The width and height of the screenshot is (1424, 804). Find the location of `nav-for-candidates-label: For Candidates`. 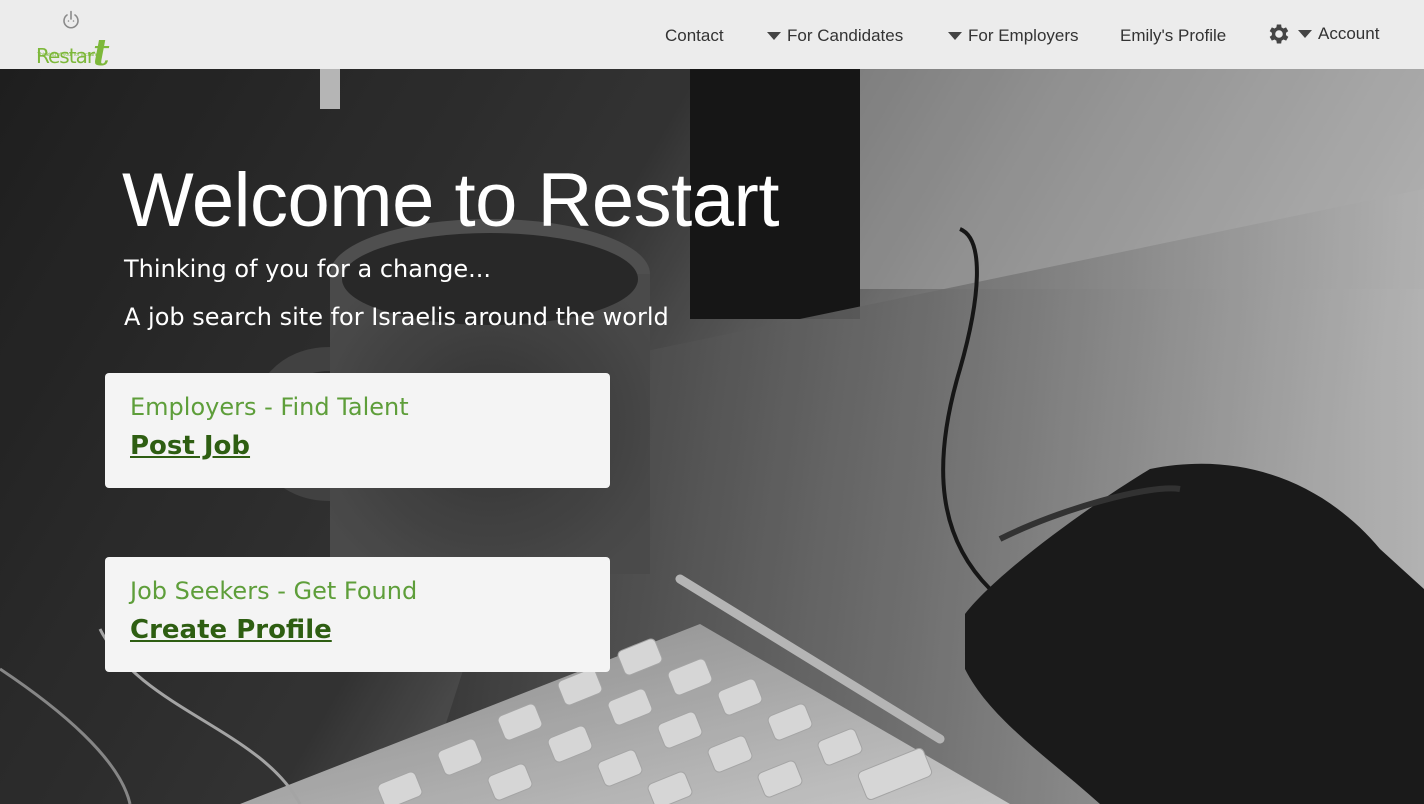

nav-for-candidates-label: For Candidates is located at coordinates (845, 35).